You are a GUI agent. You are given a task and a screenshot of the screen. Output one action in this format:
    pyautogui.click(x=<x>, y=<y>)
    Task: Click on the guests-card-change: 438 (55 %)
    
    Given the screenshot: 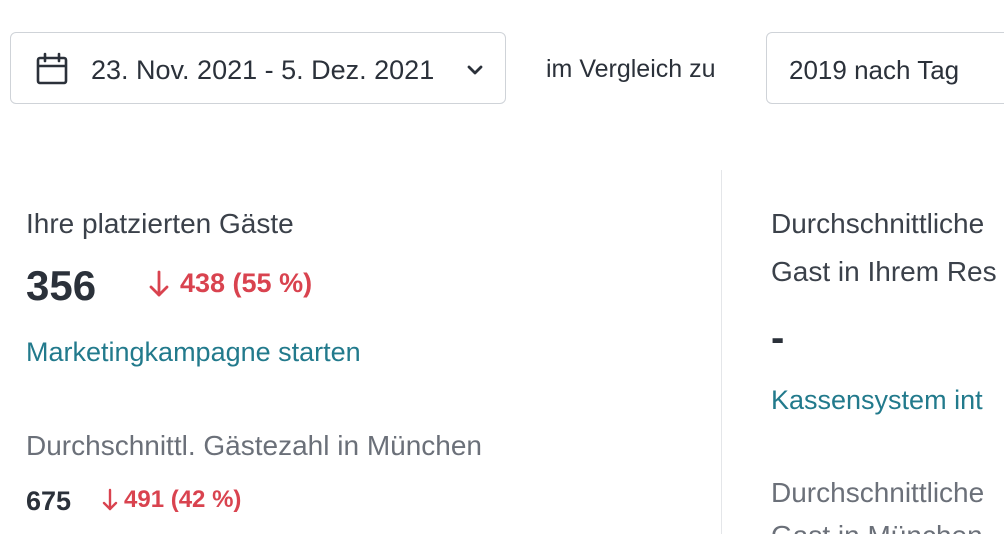 What is the action you would take?
    pyautogui.click(x=230, y=283)
    